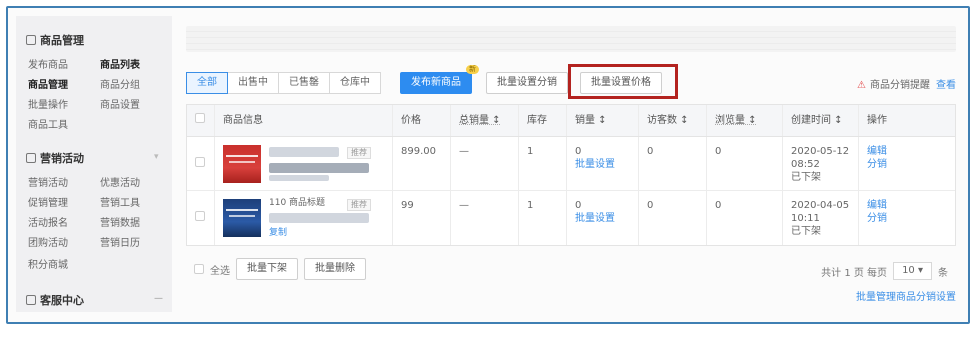  I want to click on row-checkbox-cell, so click(201, 218).